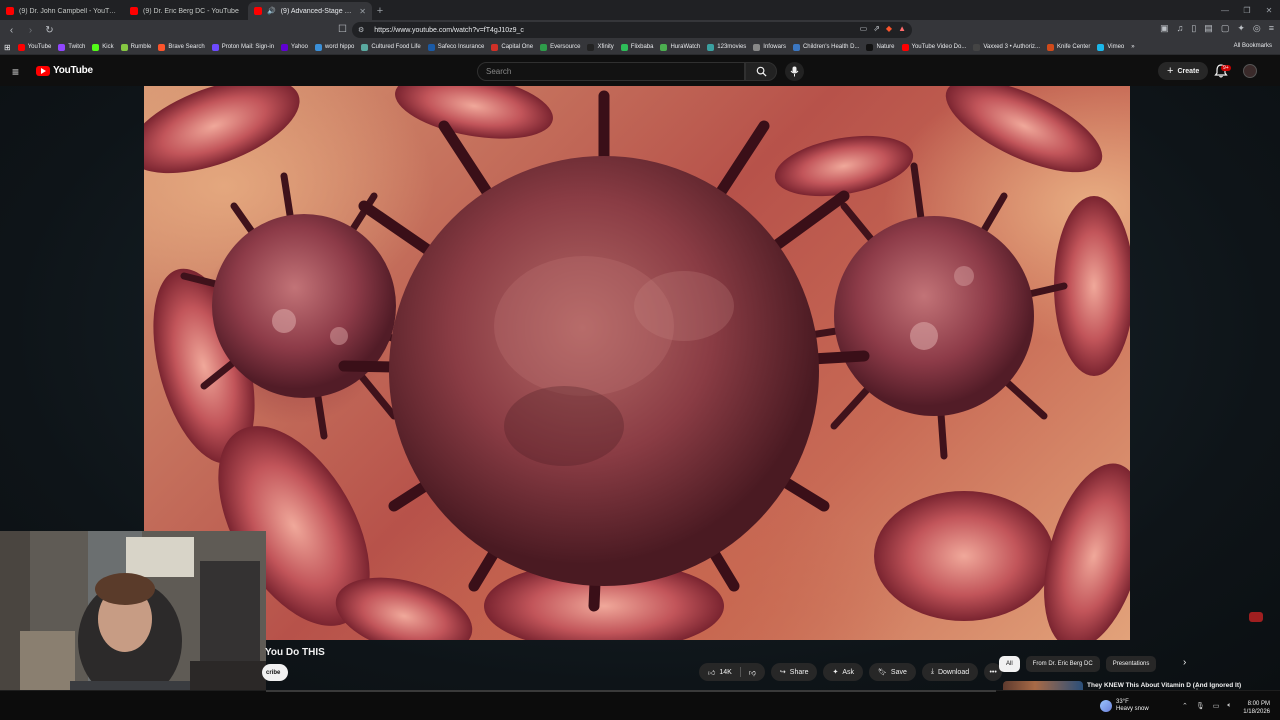 This screenshot has width=1280, height=720. I want to click on bookmark-item: Flixbaba, so click(636, 47).